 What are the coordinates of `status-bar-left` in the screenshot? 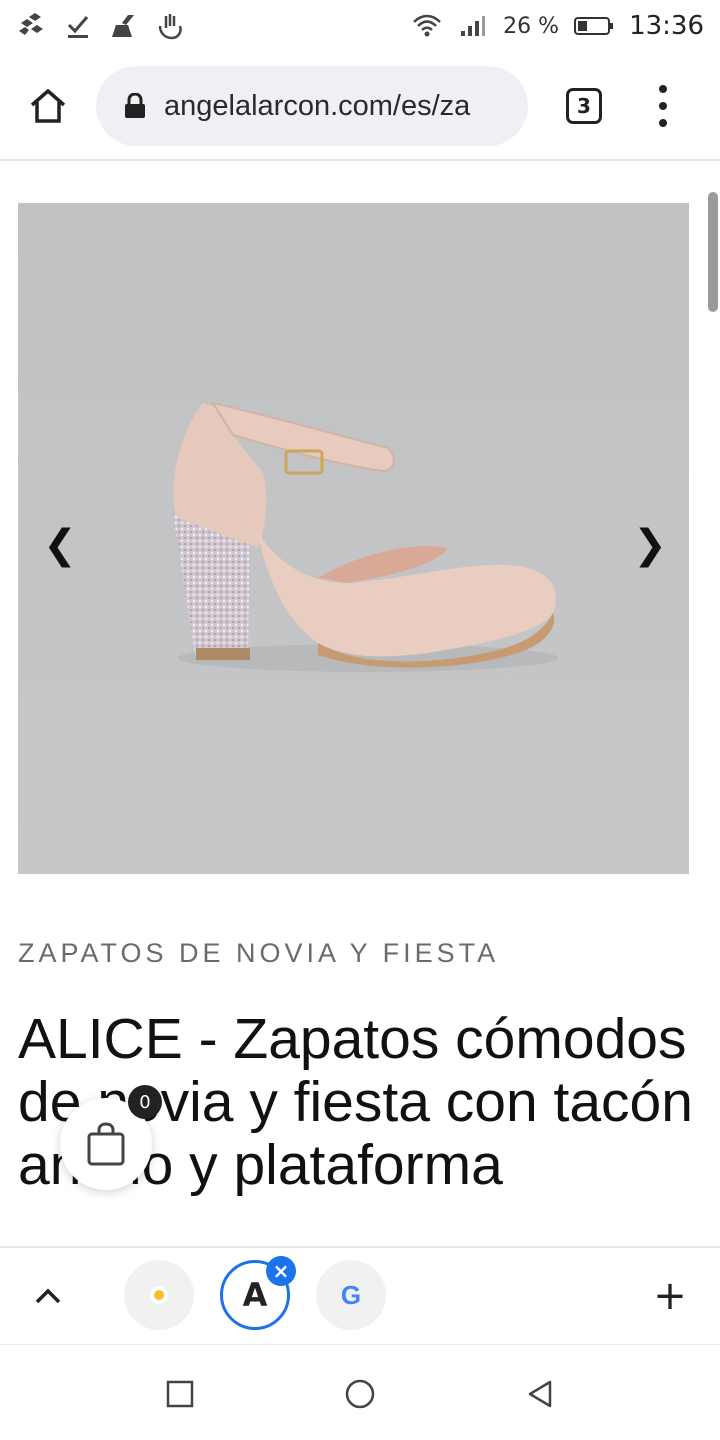 It's located at (101, 26).